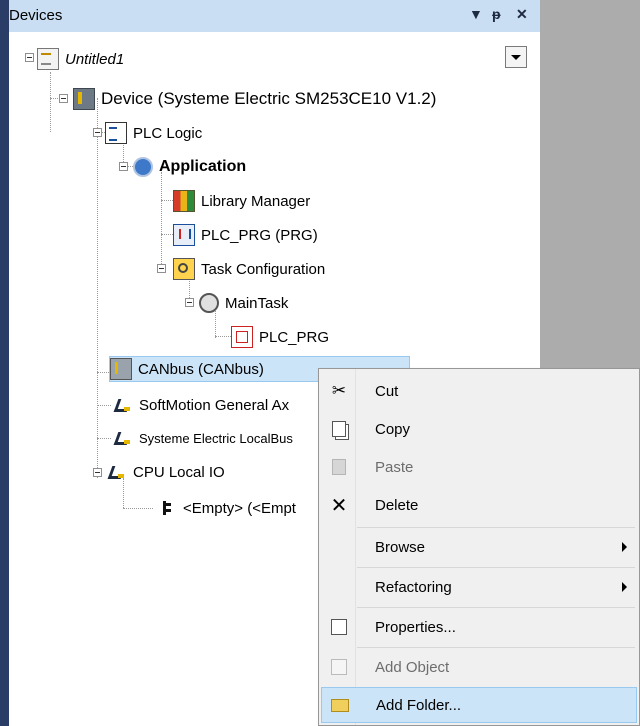 The height and width of the screenshot is (726, 640). Describe the element at coordinates (476, 14) in the screenshot. I see `chevron-down-icon: ▼` at that location.